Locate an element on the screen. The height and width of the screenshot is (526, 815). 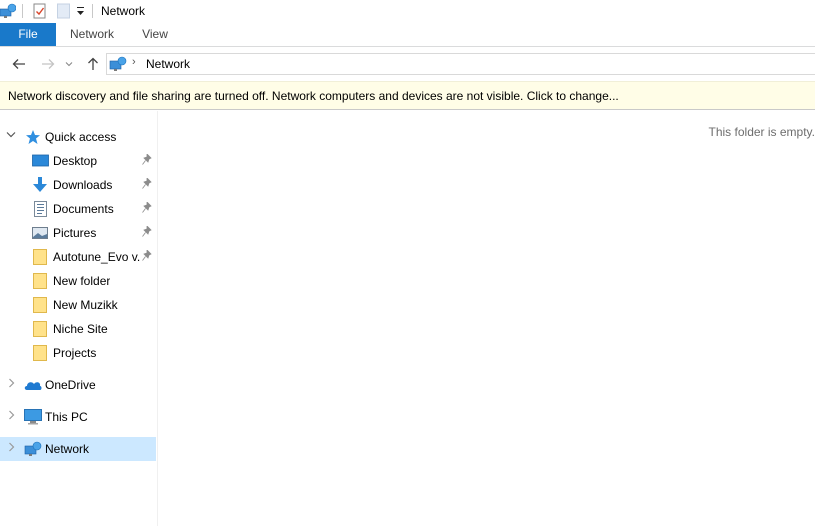
sidebar-item-onedrive: OneDrive is located at coordinates (78, 385).